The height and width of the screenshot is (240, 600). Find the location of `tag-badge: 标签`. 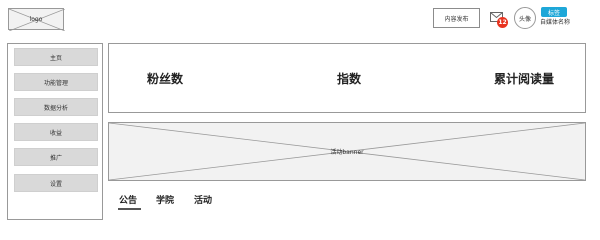

tag-badge: 标签 is located at coordinates (554, 12).